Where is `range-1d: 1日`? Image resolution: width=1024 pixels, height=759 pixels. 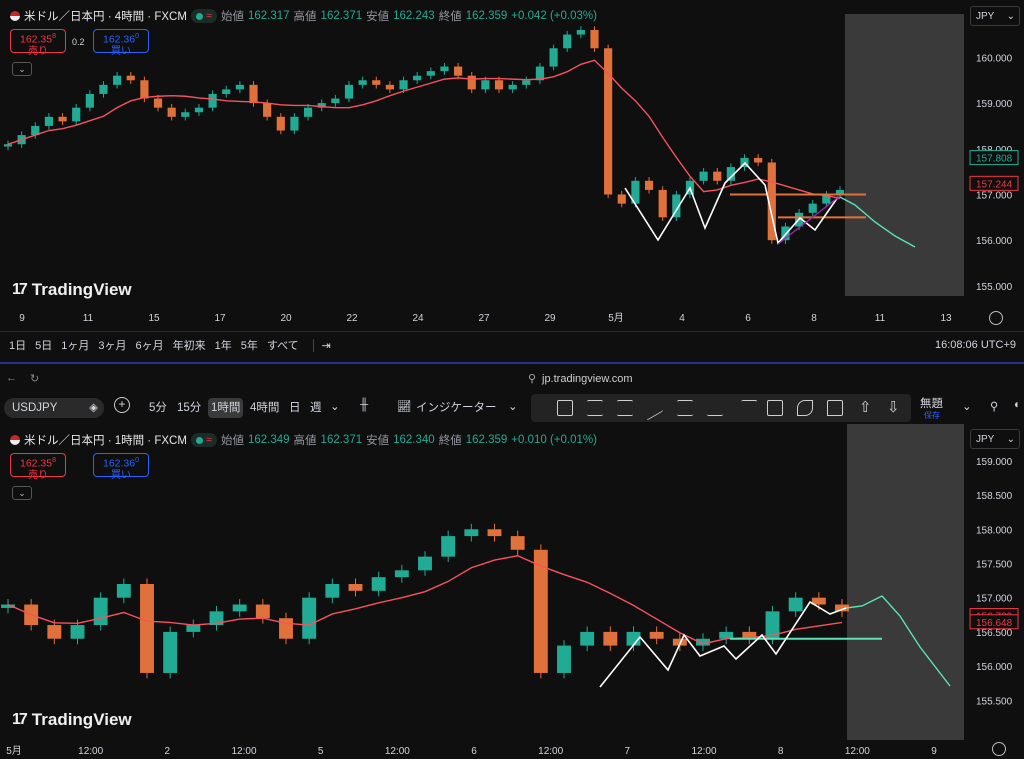
range-1d: 1日 is located at coordinates (17, 345).